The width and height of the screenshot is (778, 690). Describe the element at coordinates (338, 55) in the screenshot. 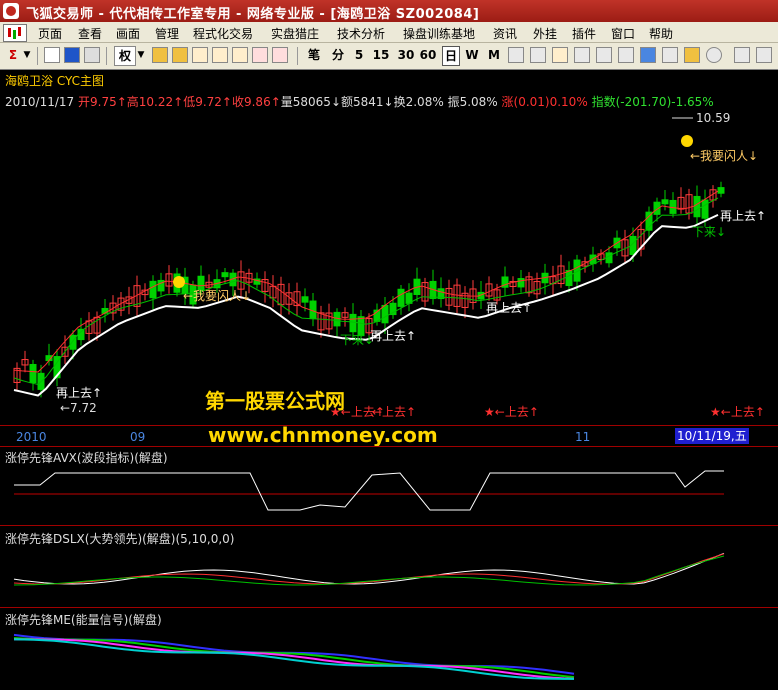

I see `minute-button: 分` at that location.